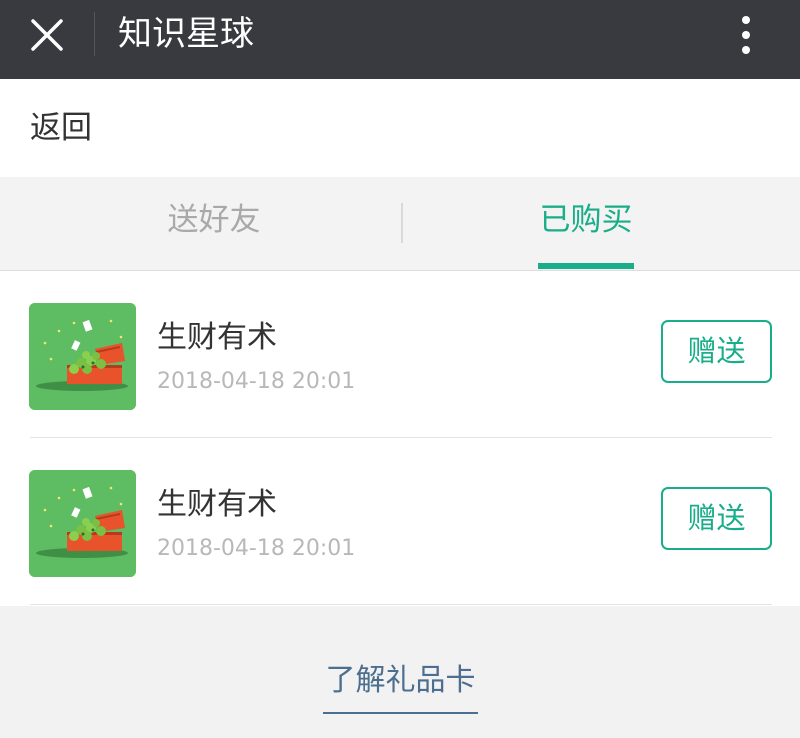  I want to click on active-tab-indicator, so click(586, 266).